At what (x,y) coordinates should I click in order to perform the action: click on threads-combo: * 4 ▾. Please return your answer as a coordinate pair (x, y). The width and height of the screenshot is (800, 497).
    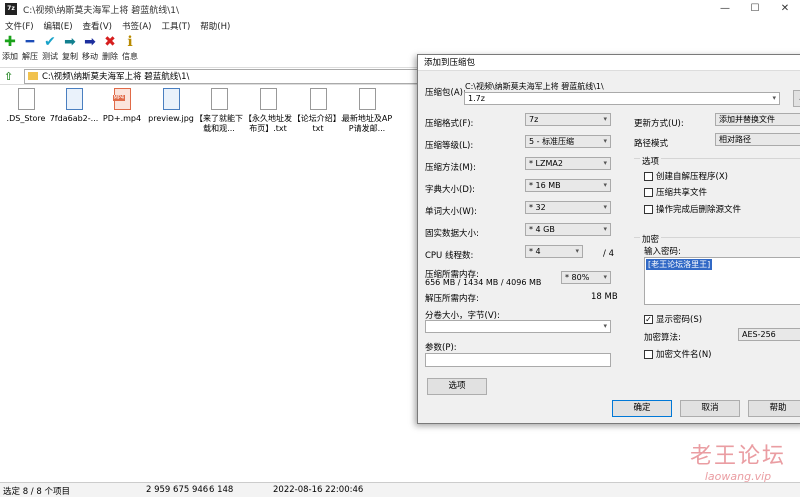
    Looking at the image, I should click on (554, 251).